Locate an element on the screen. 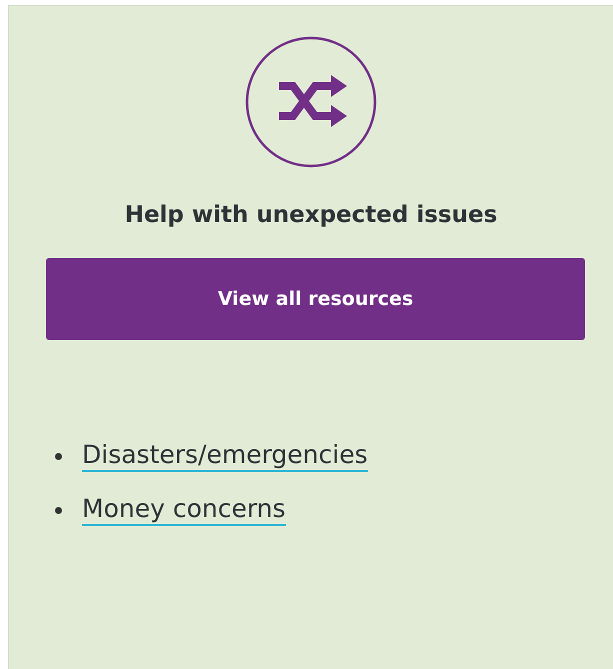 Image resolution: width=613 pixels, height=669 pixels. shuffle-icon is located at coordinates (311, 102).